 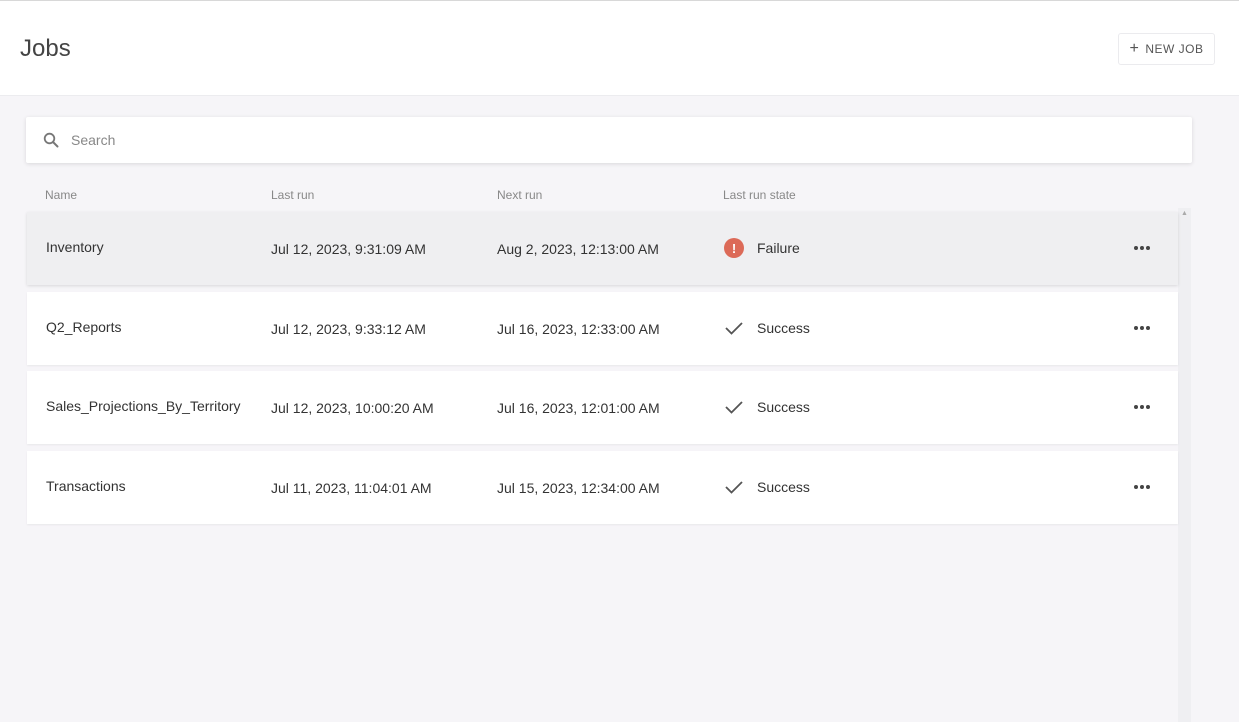 I want to click on job-run-state: ! Failure, so click(x=762, y=248).